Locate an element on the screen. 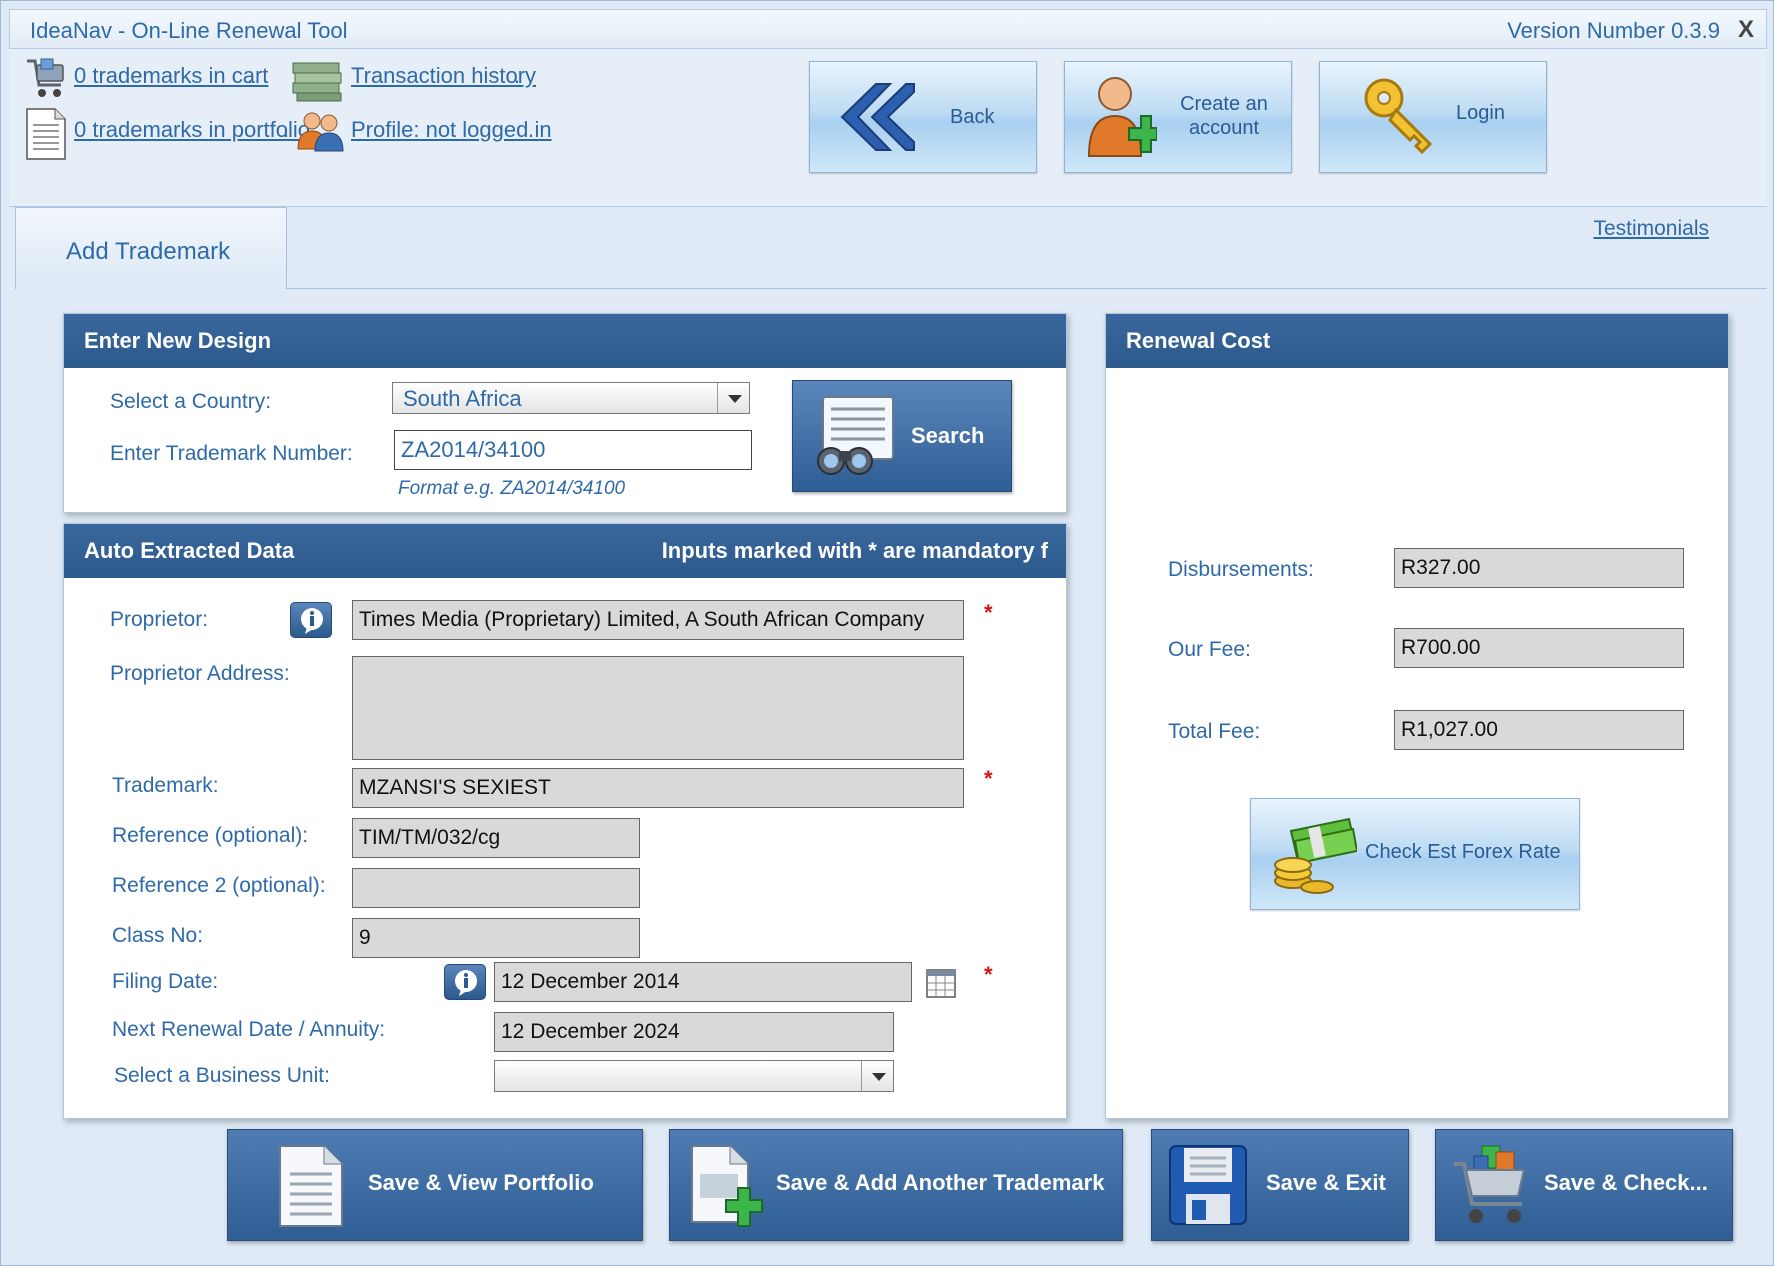 This screenshot has height=1266, width=1774. users-icon is located at coordinates (320, 132).